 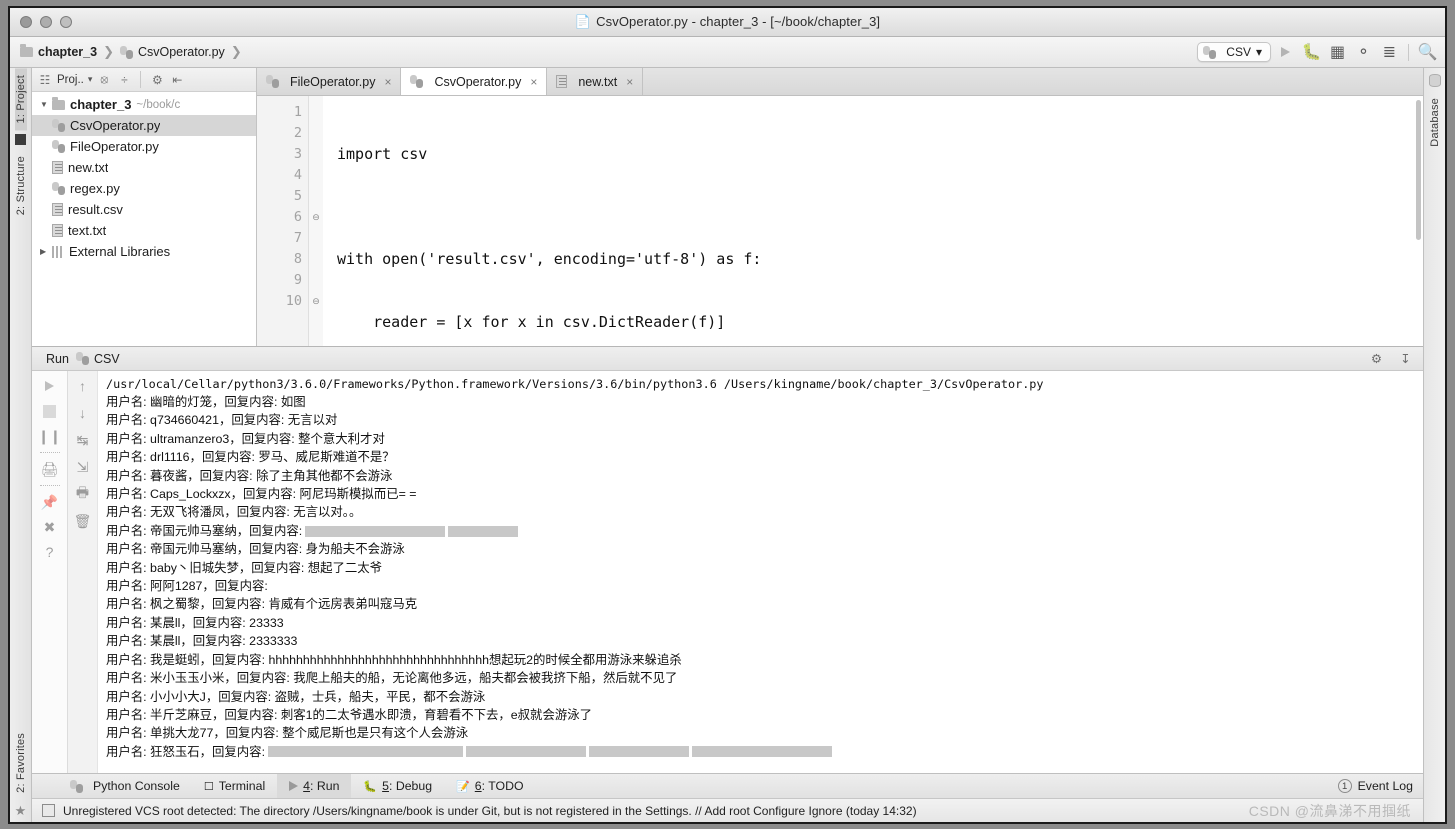 I want to click on editor-scrollbar, so click(x=1418, y=170).